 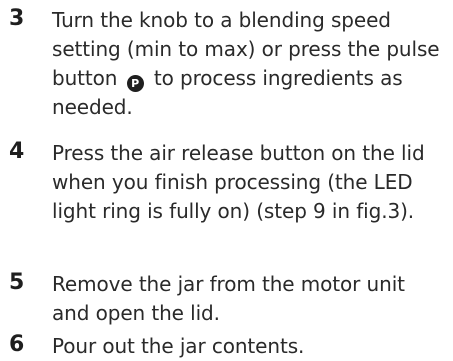 What do you see at coordinates (178, 346) in the screenshot?
I see `step-text: Pour out the jar contents.` at bounding box center [178, 346].